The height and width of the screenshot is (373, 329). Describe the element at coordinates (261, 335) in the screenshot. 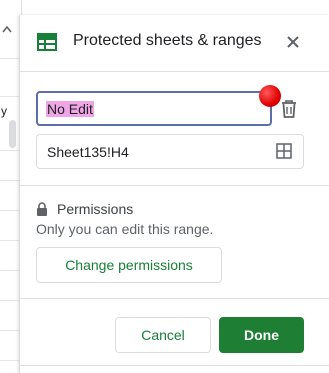

I see `done-button: Done` at that location.